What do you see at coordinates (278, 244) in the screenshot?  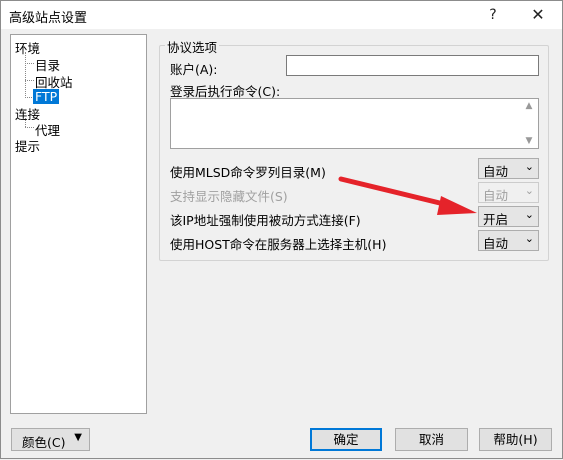 I see `host-command-option-label: 使用HOST命令在服务器上选择主机(H)` at bounding box center [278, 244].